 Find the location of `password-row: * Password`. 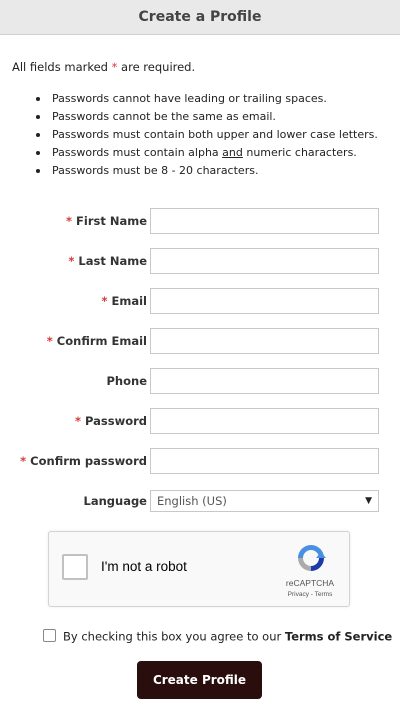

password-row: * Password is located at coordinates (200, 421).